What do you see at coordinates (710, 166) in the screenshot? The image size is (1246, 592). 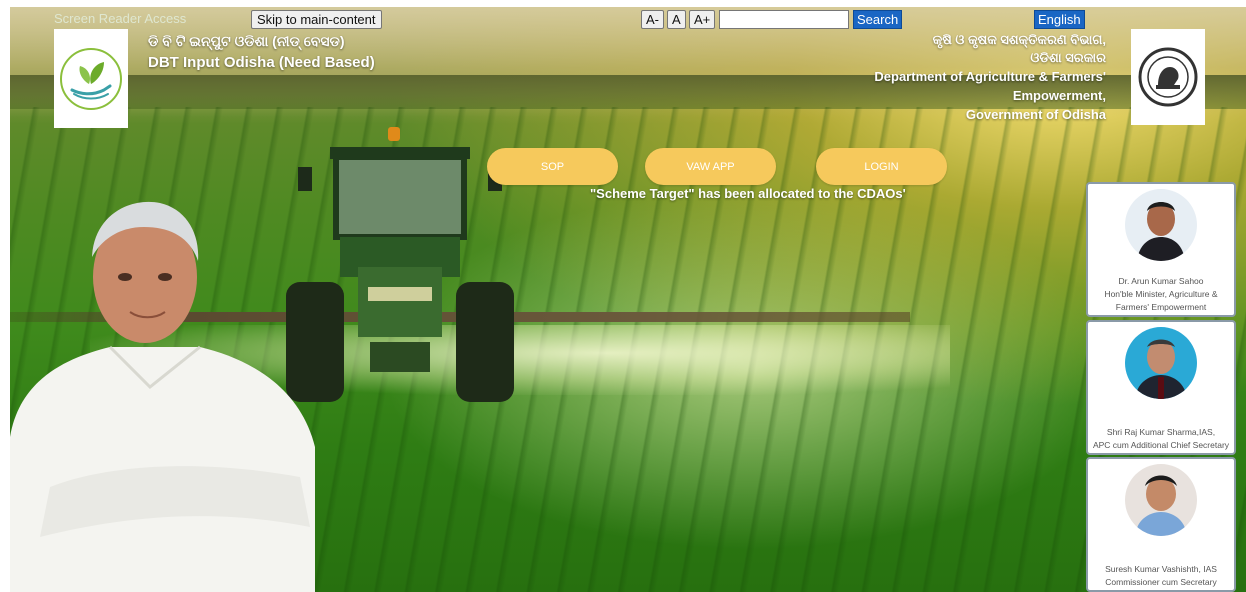 I see `vaw-app-button: VAW APP` at bounding box center [710, 166].